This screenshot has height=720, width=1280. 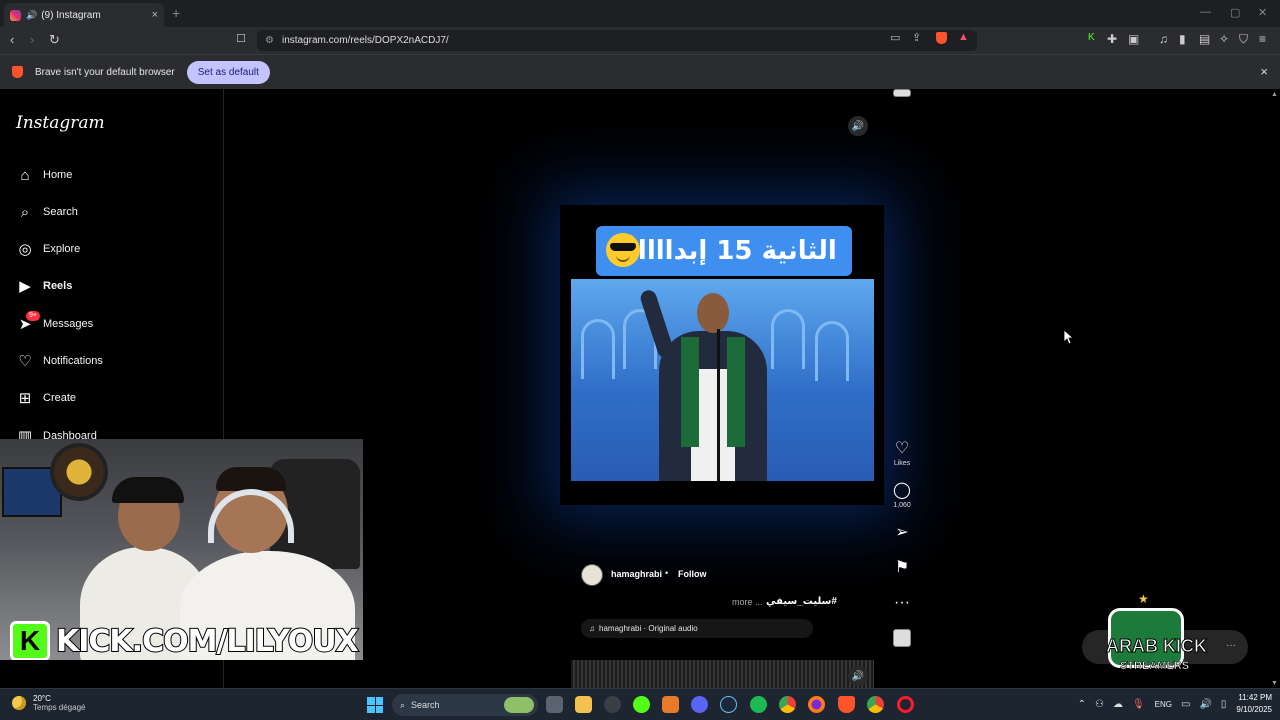 I want to click on follow-button: Follow, so click(x=692, y=574).